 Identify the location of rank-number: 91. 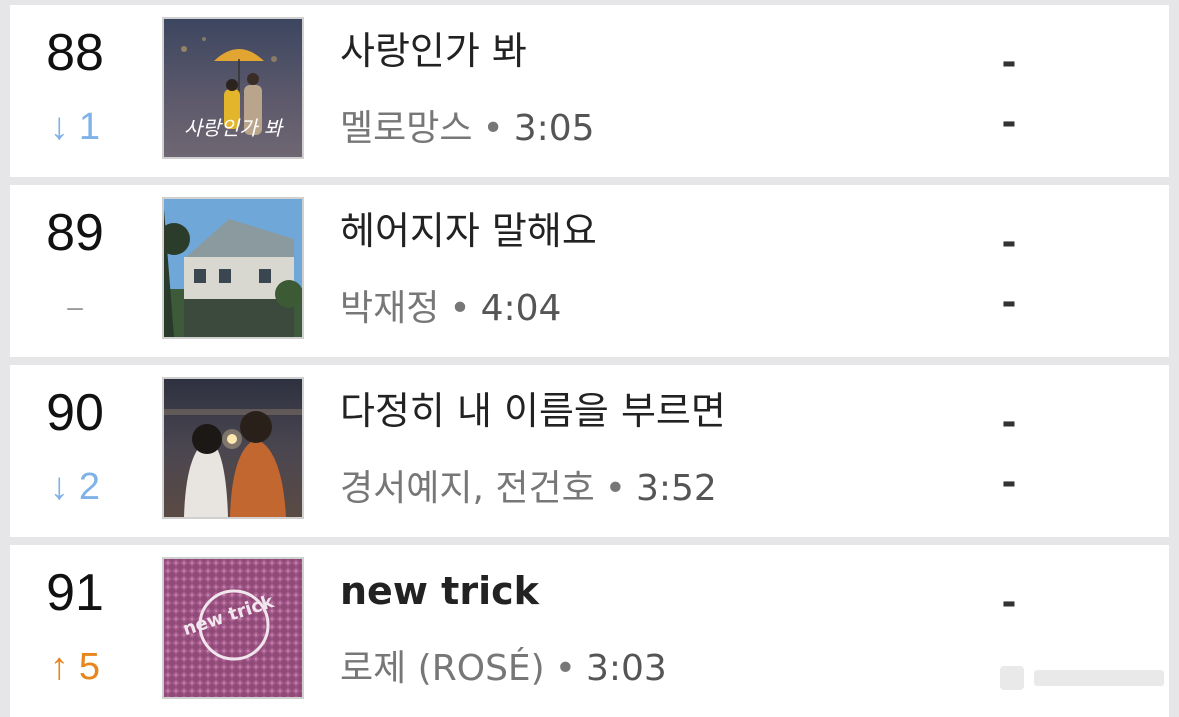
(75, 593).